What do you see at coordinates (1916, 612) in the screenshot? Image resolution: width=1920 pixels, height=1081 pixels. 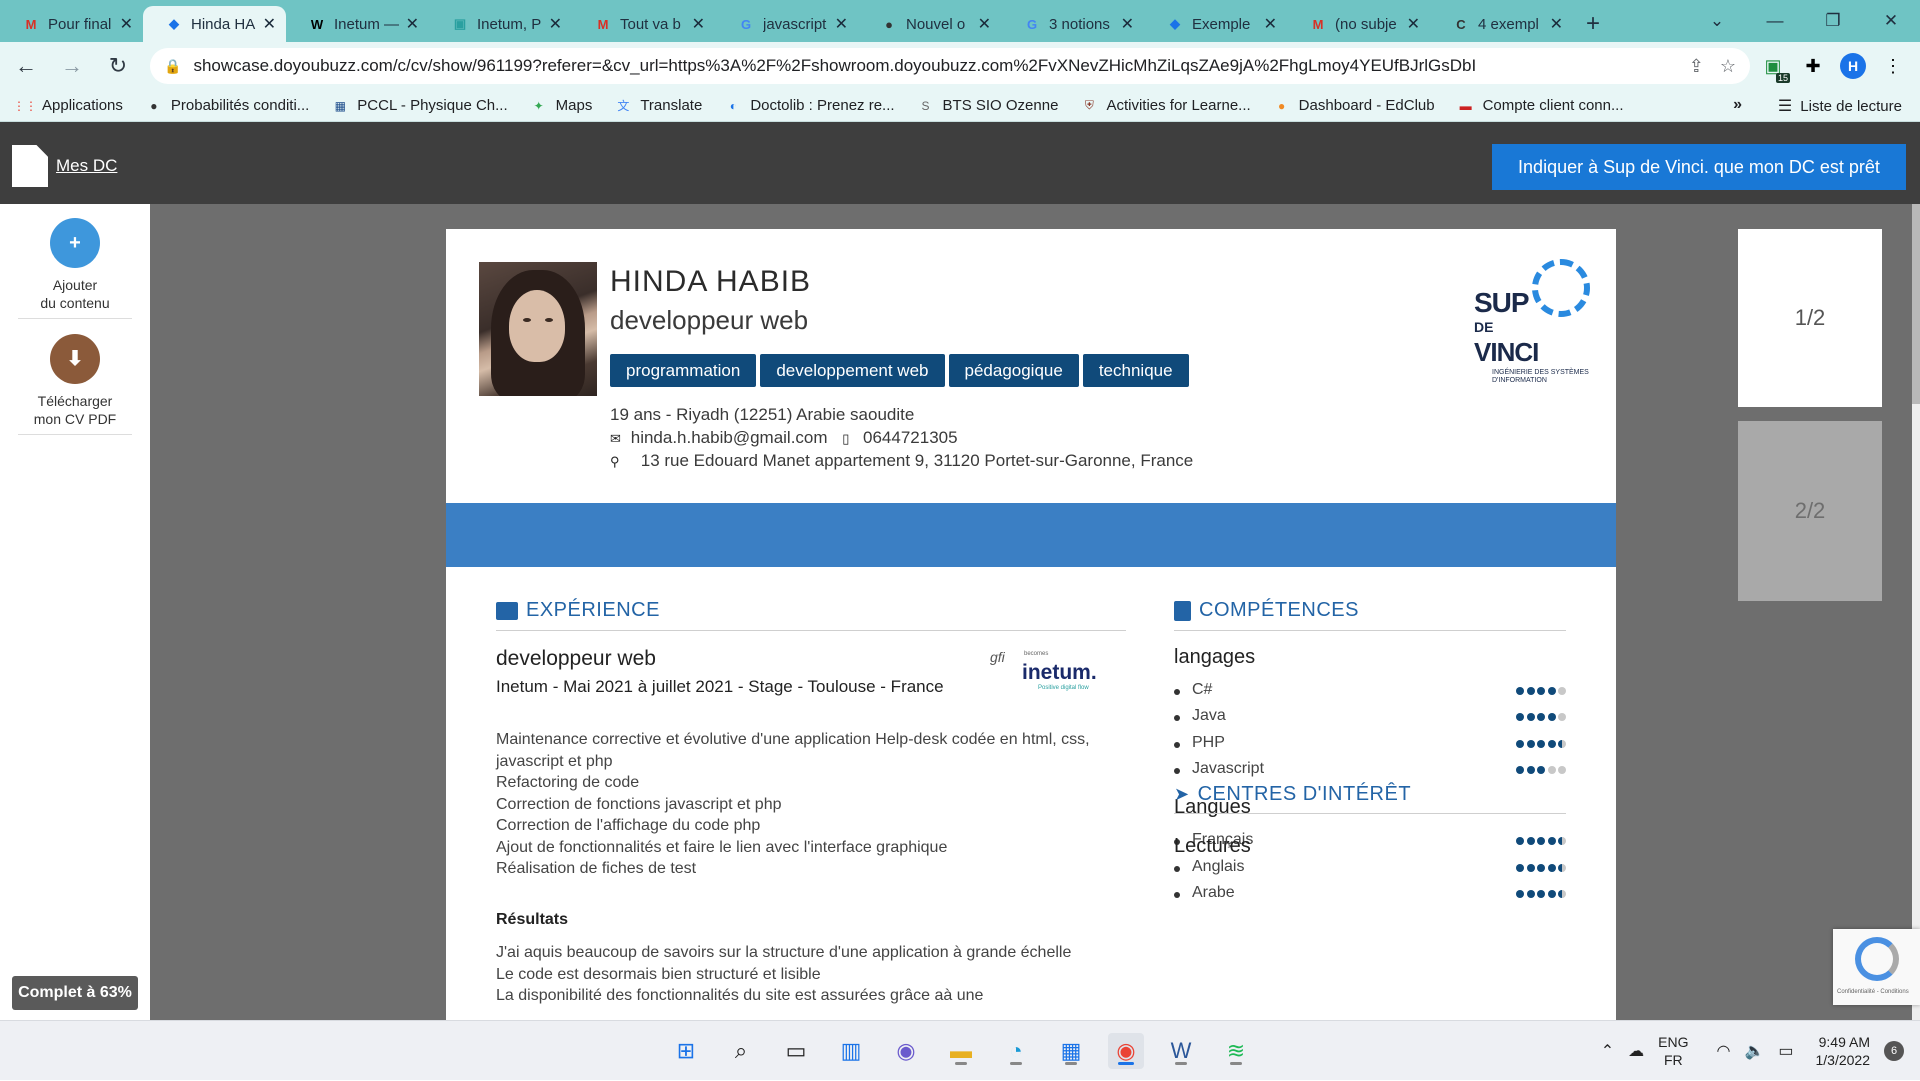 I see `scrollbar` at bounding box center [1916, 612].